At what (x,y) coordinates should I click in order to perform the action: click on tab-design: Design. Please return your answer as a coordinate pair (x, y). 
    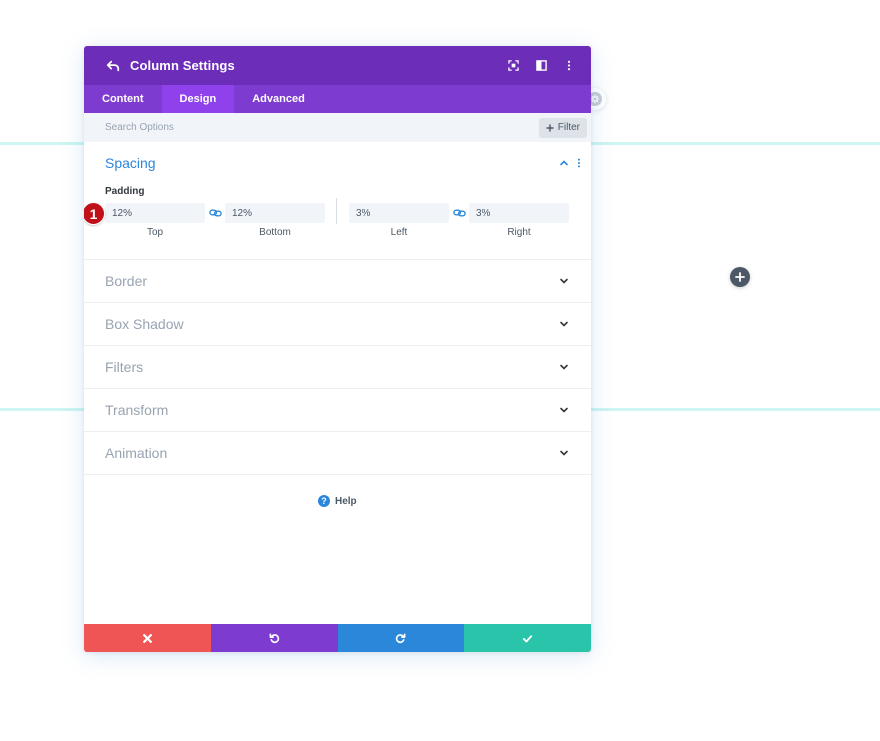
    Looking at the image, I should click on (198, 99).